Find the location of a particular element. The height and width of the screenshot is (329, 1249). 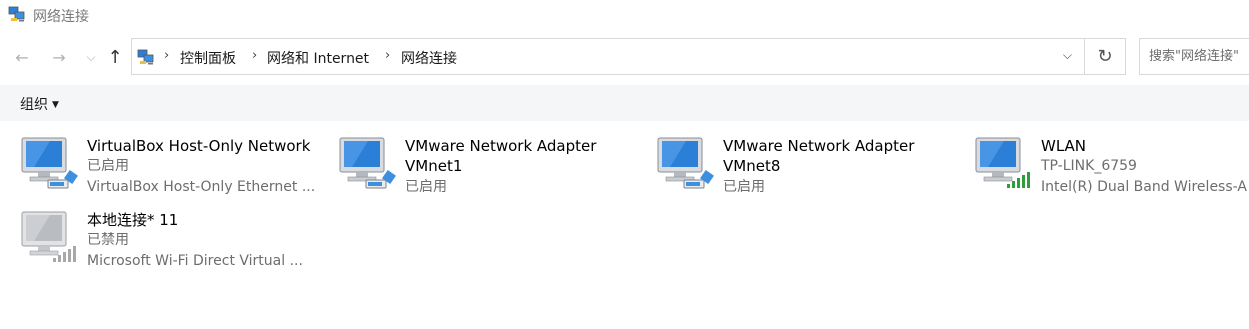

chevron-down-icon: ⌵ is located at coordinates (1067, 55).